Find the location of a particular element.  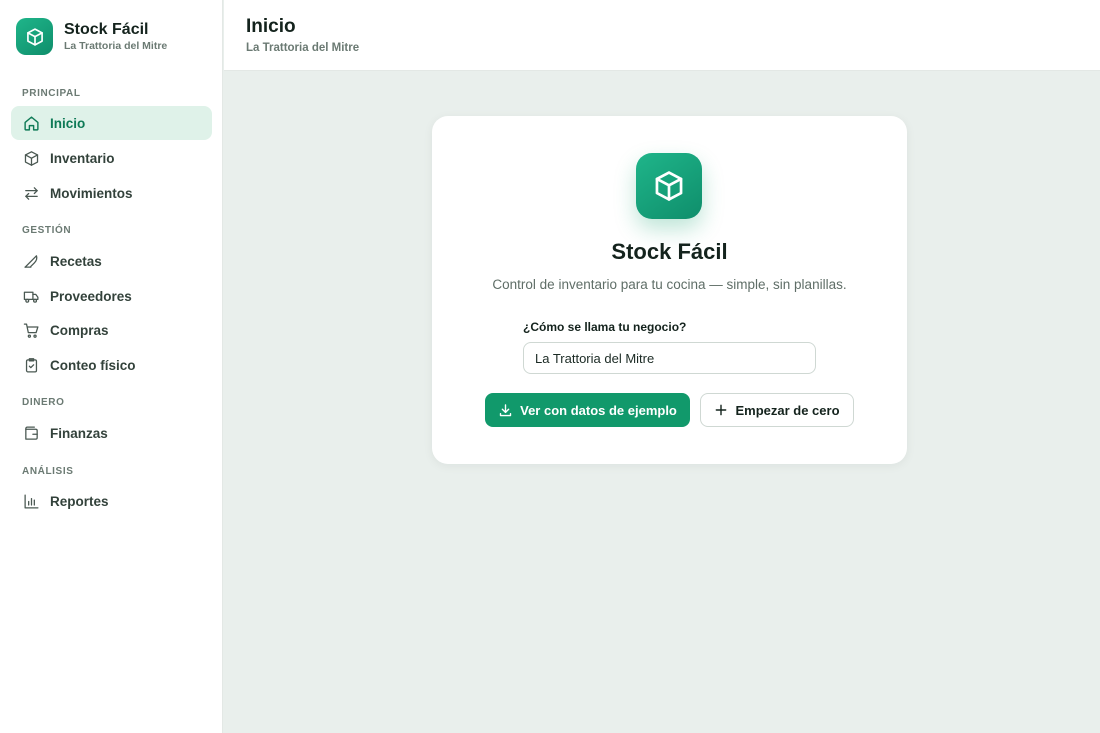

sidebar-item-finanzas: Finanzas is located at coordinates (111, 433).